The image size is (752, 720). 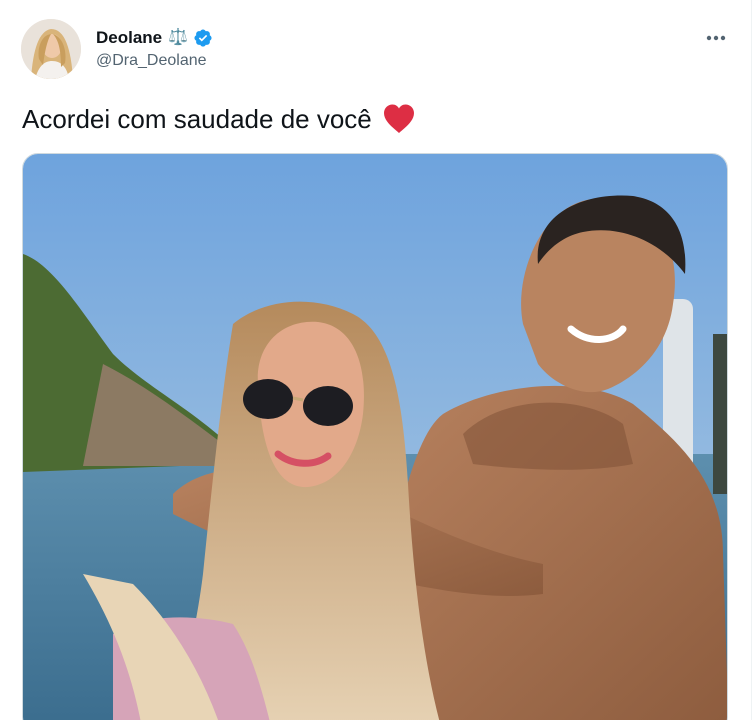 I want to click on author-display-name: Deolane, so click(x=129, y=38).